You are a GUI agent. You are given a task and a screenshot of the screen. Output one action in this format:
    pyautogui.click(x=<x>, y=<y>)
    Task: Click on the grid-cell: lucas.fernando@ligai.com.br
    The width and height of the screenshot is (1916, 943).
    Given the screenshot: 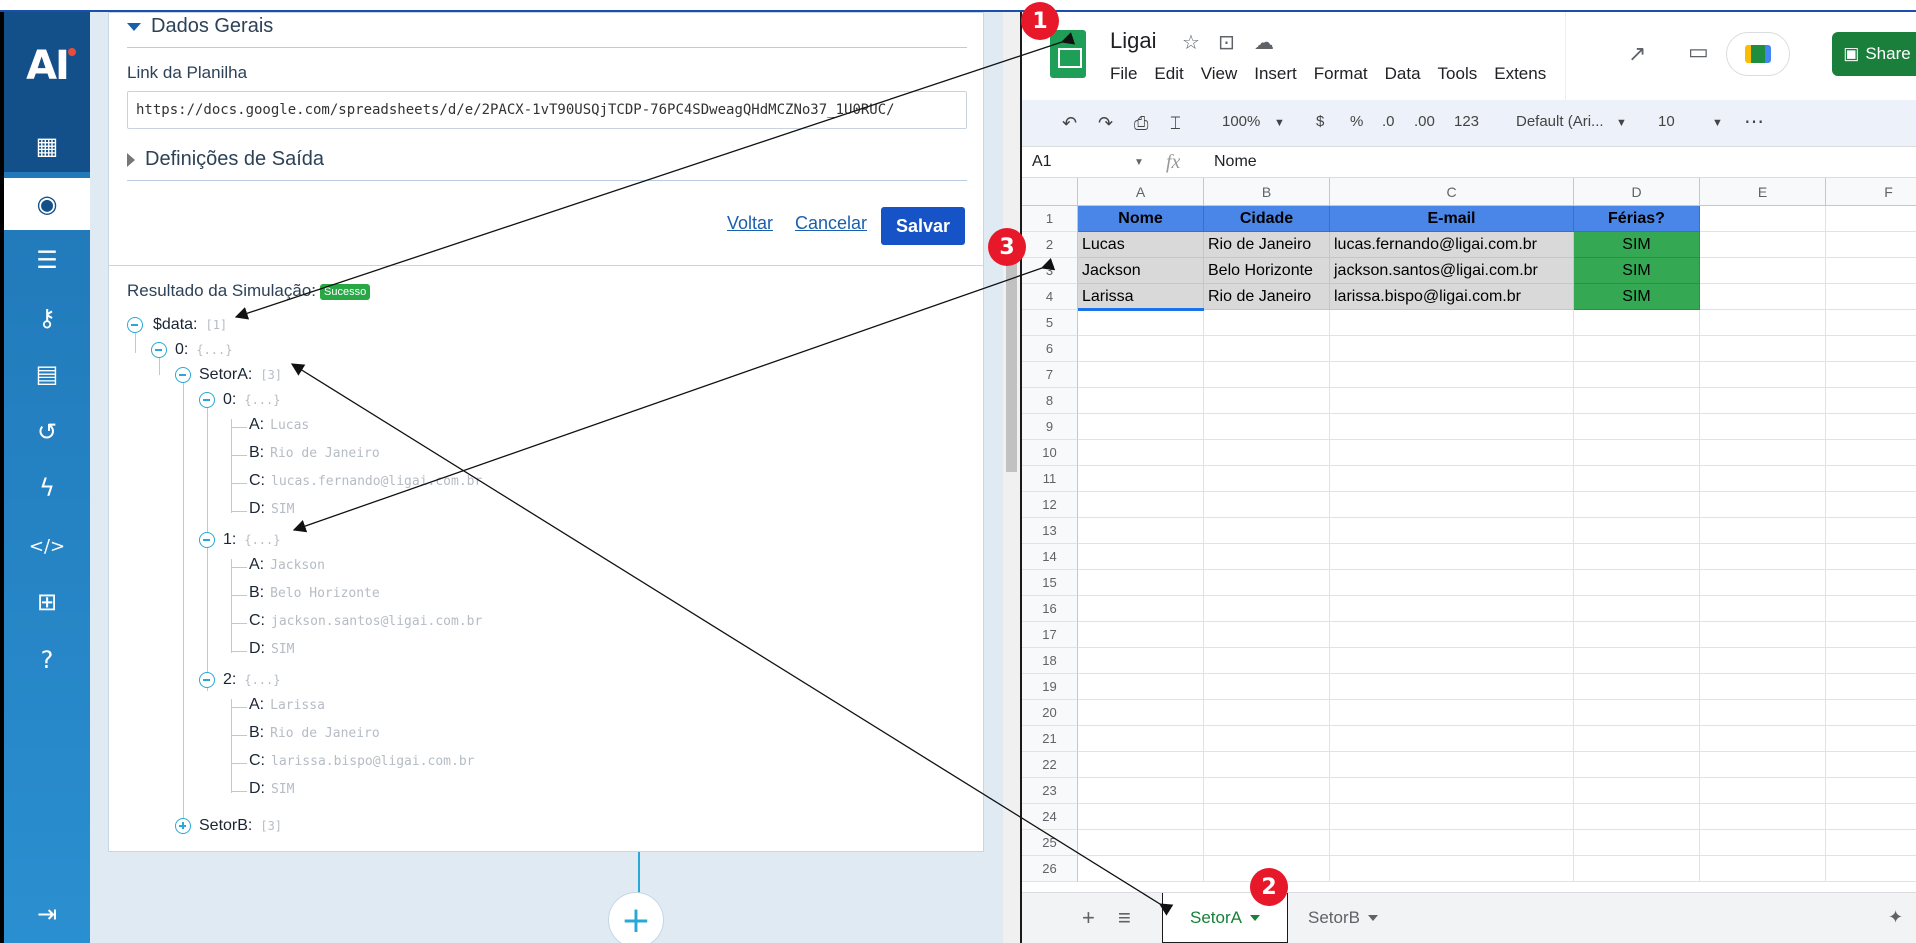 What is the action you would take?
    pyautogui.click(x=1452, y=245)
    